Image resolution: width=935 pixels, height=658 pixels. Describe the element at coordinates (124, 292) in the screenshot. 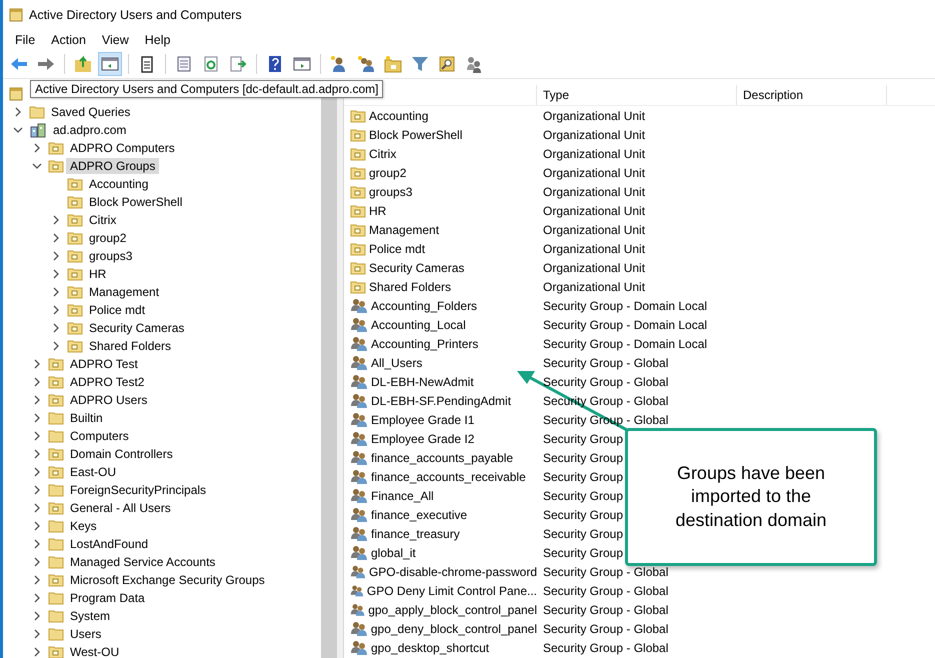

I see `tree-item: Management` at that location.